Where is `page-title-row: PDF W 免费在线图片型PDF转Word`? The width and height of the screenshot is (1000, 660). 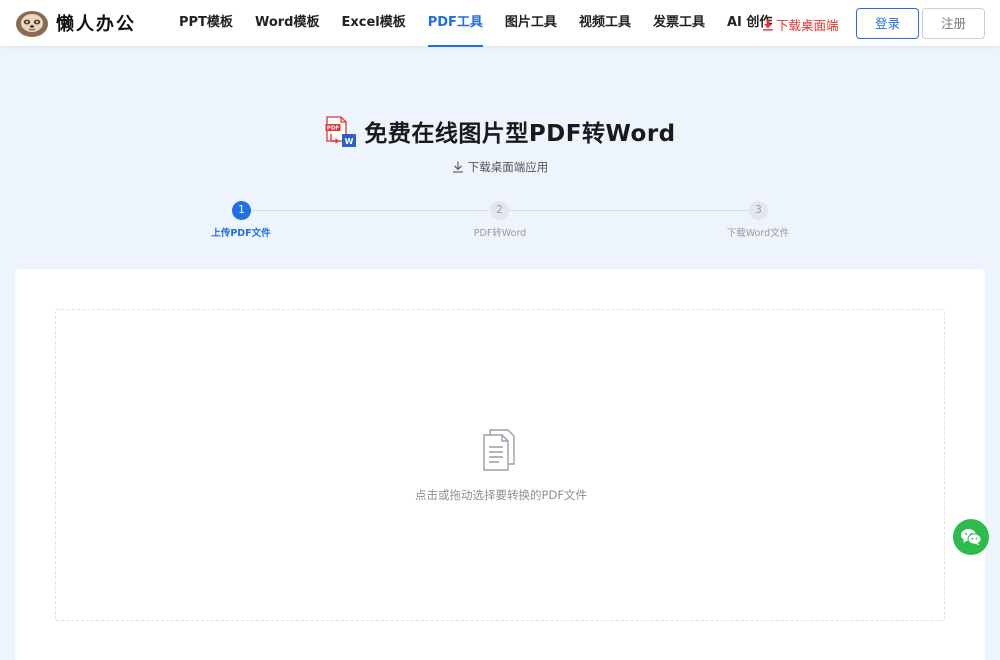 page-title-row: PDF W 免费在线图片型PDF转Word is located at coordinates (500, 131).